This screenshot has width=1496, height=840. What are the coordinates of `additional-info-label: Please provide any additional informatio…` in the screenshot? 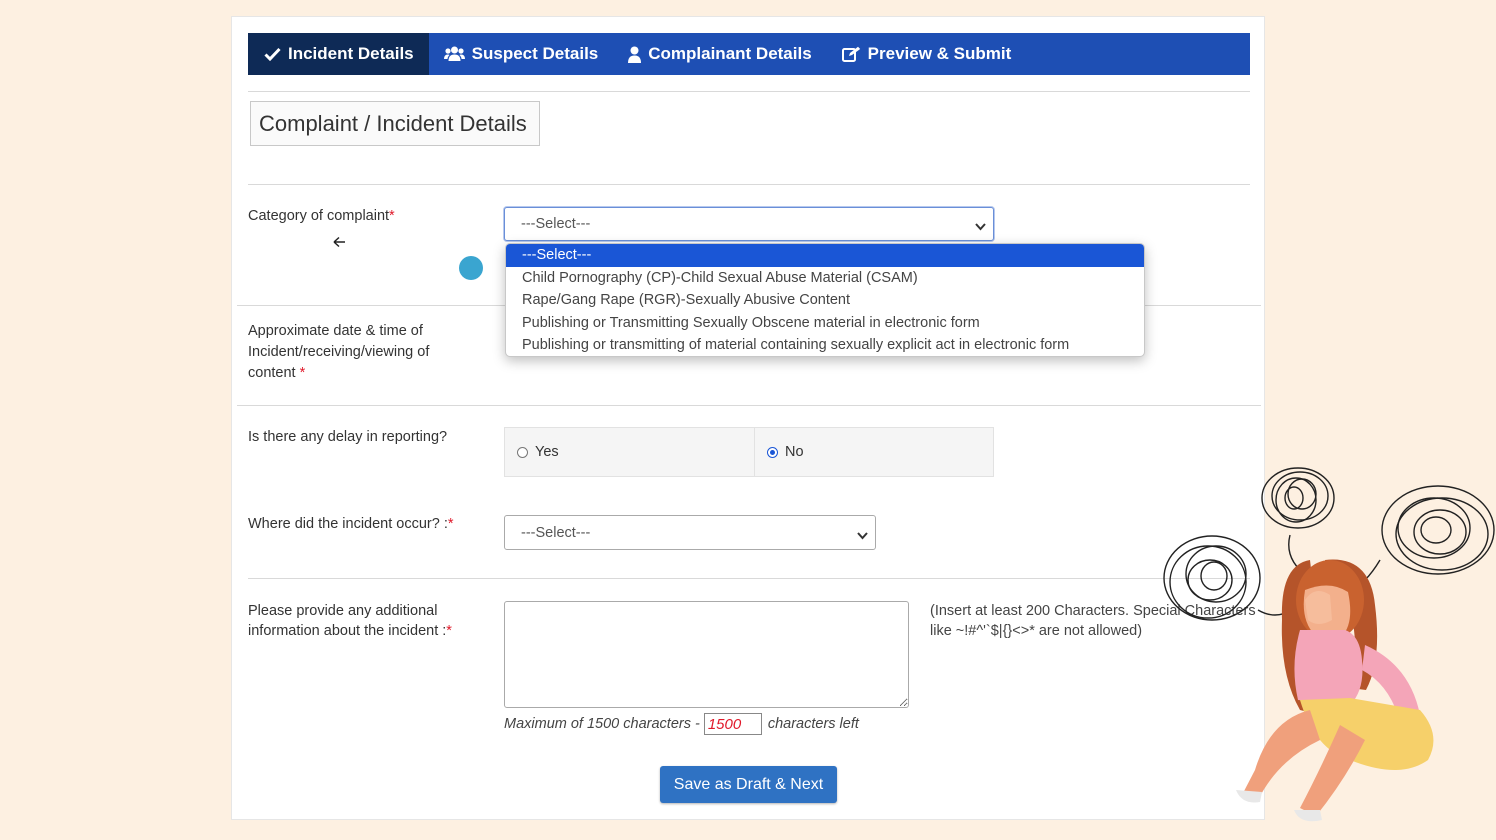 It's located at (350, 621).